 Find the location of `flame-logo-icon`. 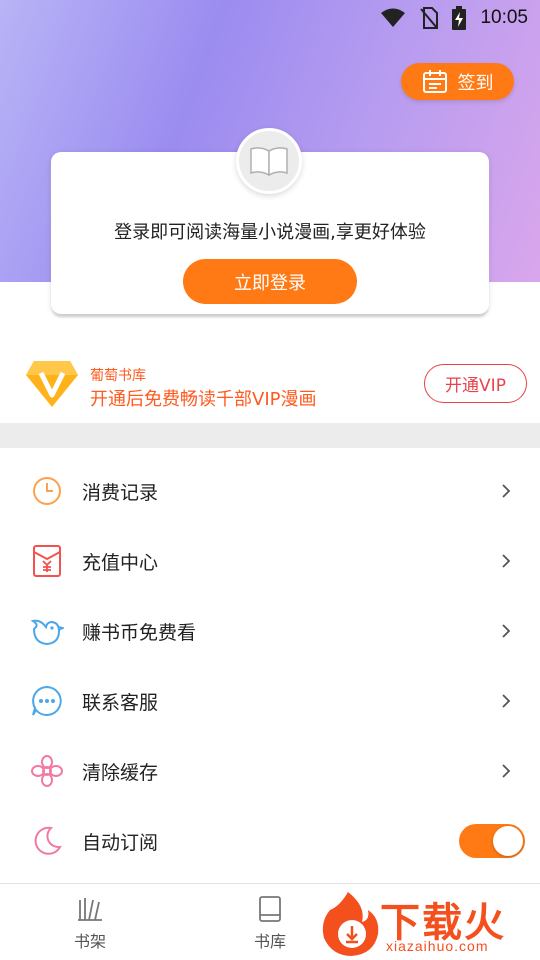

flame-logo-icon is located at coordinates (350, 924).